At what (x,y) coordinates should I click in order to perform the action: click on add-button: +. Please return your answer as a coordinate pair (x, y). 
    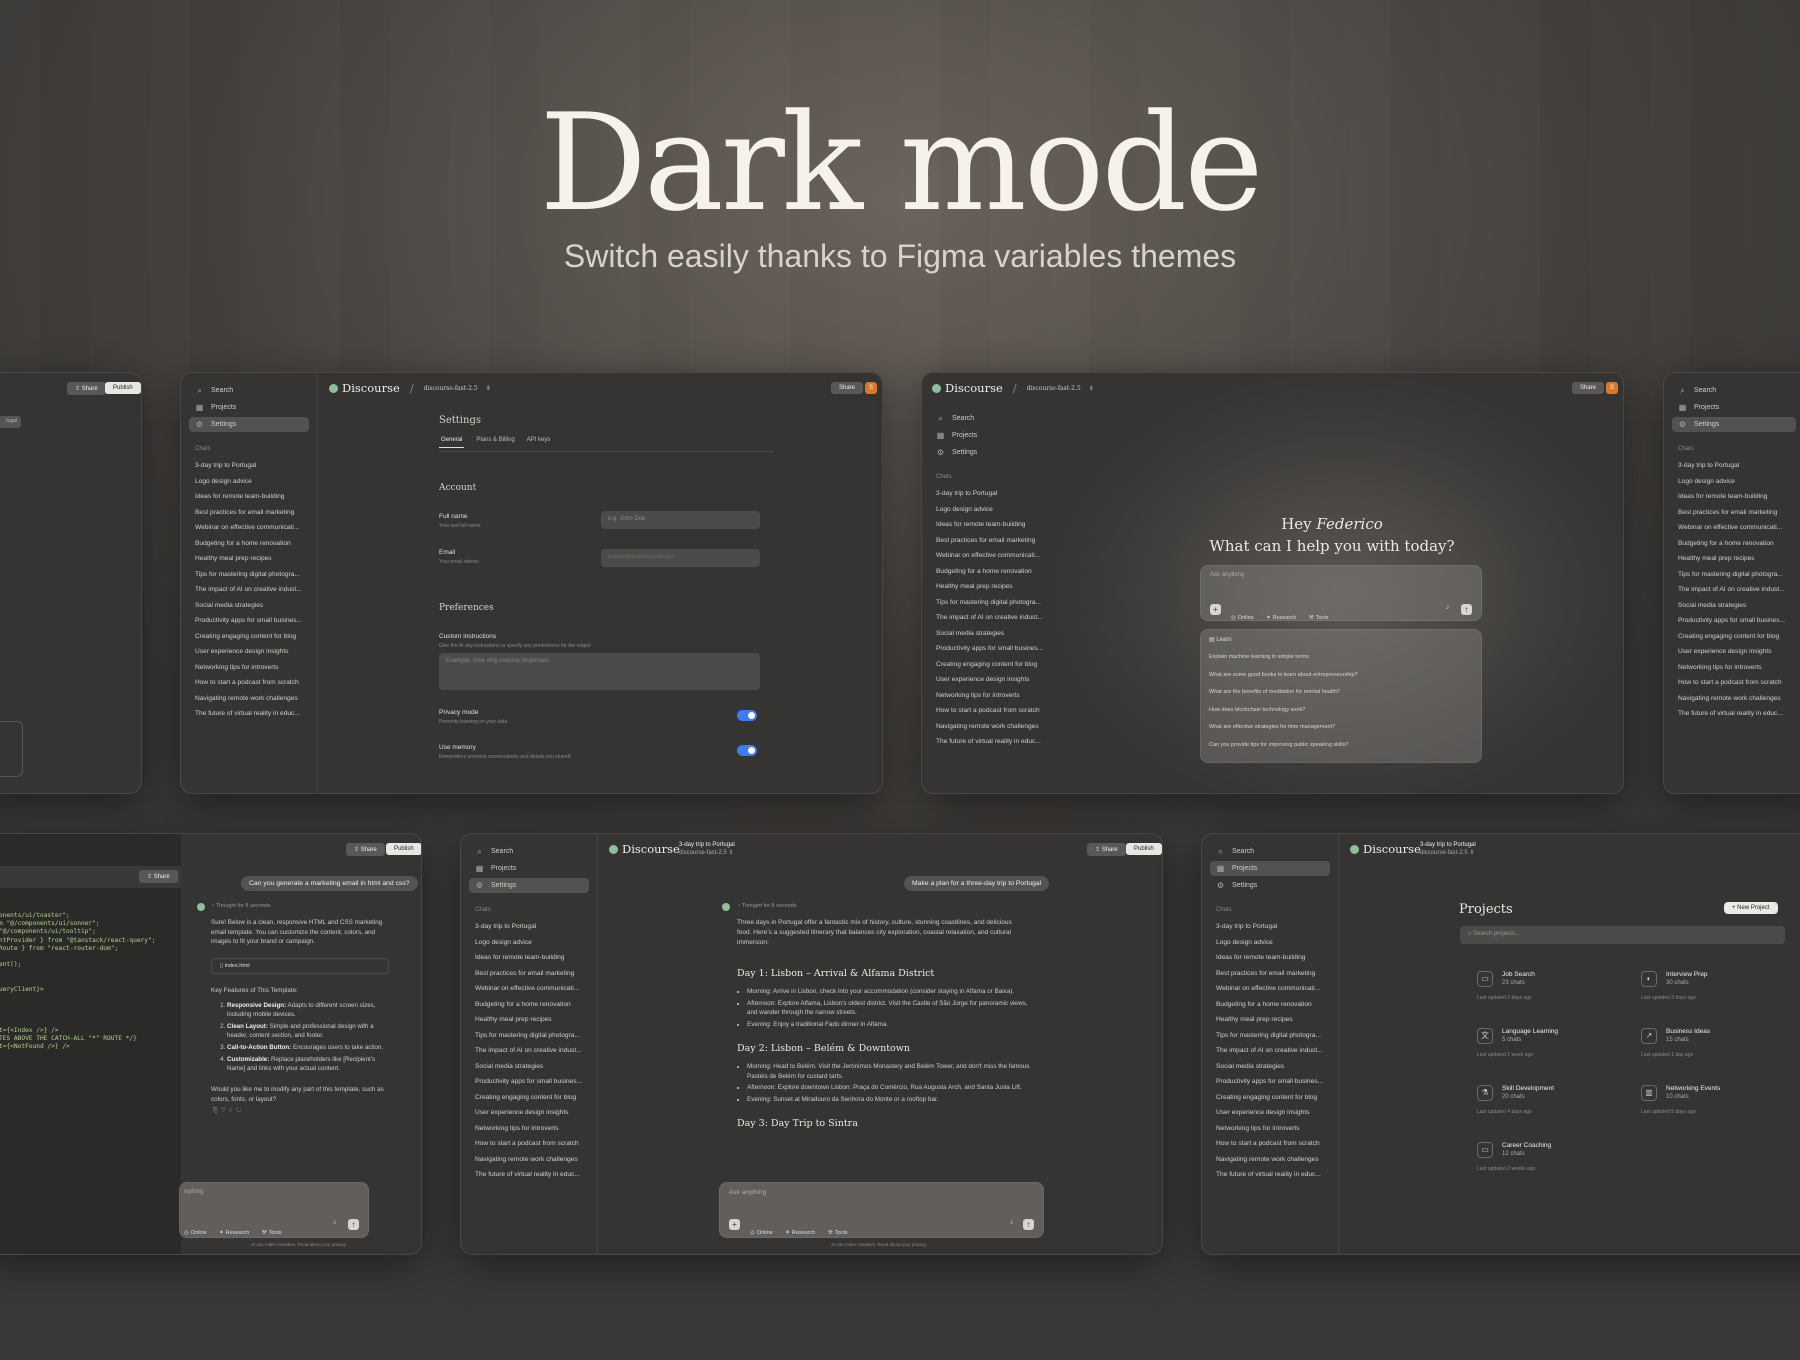
    Looking at the image, I should click on (1215, 609).